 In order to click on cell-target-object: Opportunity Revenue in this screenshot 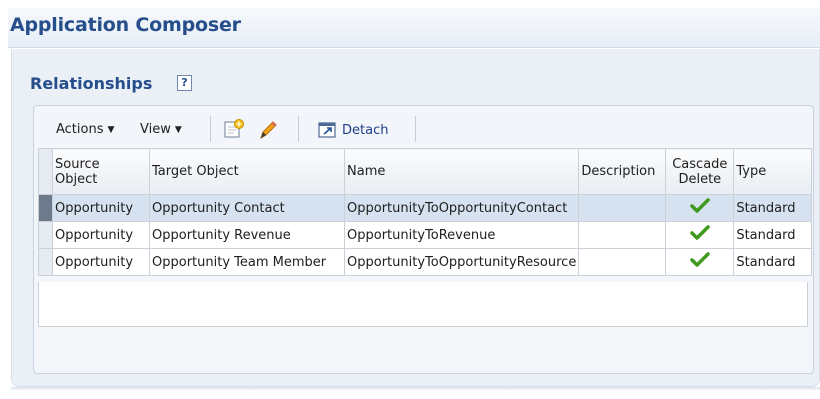, I will do `click(247, 235)`.